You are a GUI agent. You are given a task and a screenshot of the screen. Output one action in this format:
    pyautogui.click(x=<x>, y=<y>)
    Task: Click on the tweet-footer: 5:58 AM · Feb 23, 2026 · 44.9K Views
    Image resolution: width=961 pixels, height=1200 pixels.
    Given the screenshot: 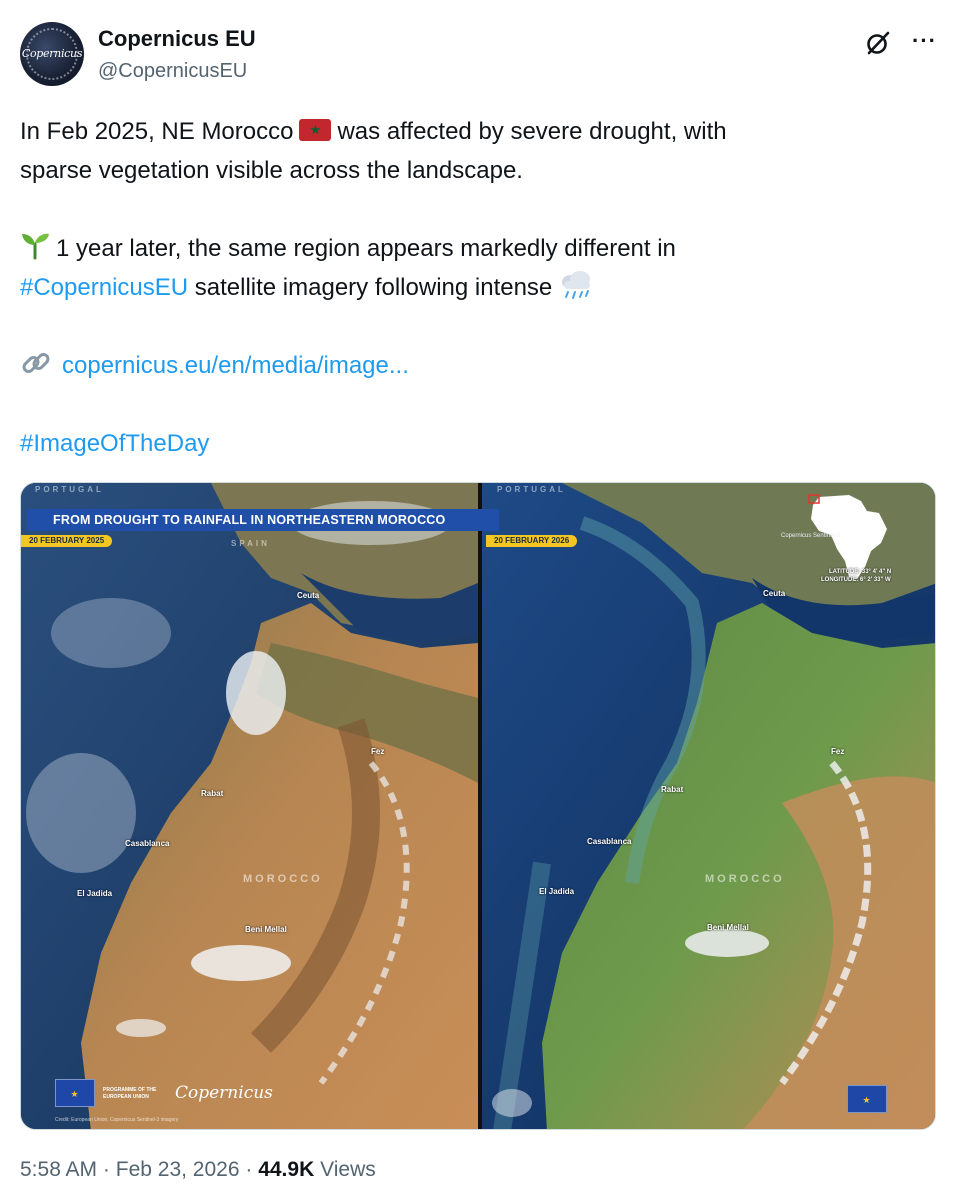 What is the action you would take?
    pyautogui.click(x=198, y=1170)
    